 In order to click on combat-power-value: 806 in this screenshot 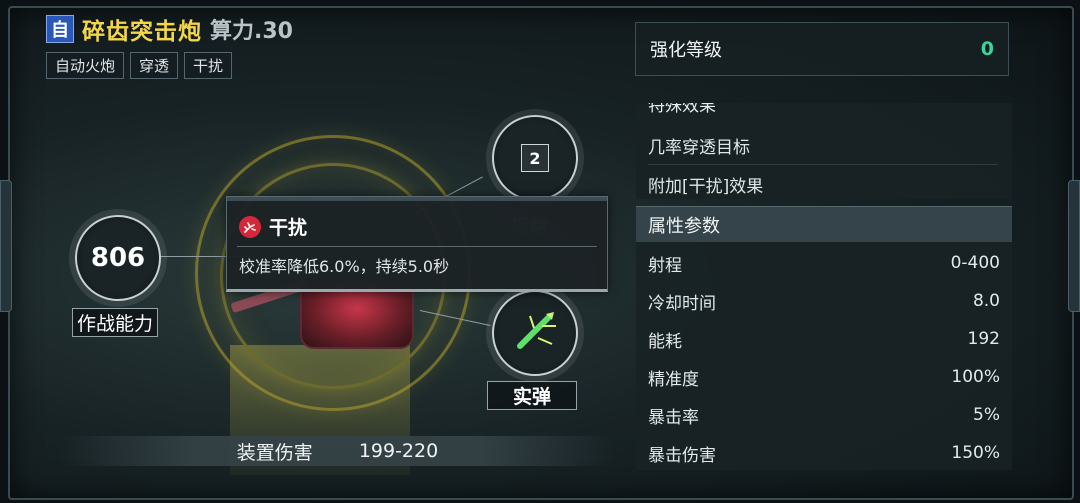, I will do `click(118, 258)`.